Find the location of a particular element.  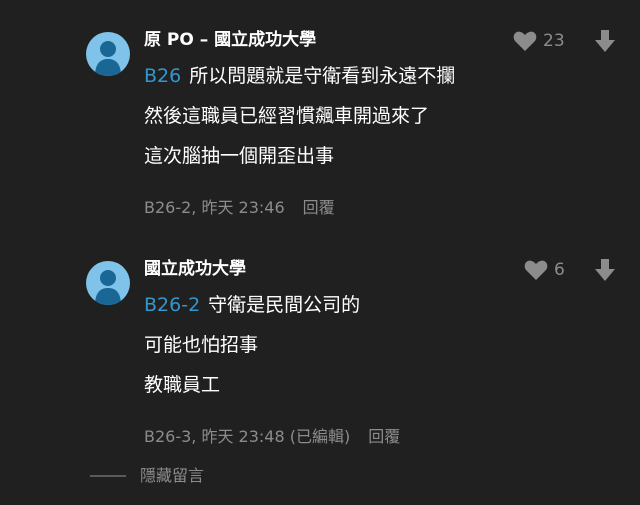

like-count: 23 is located at coordinates (554, 41).